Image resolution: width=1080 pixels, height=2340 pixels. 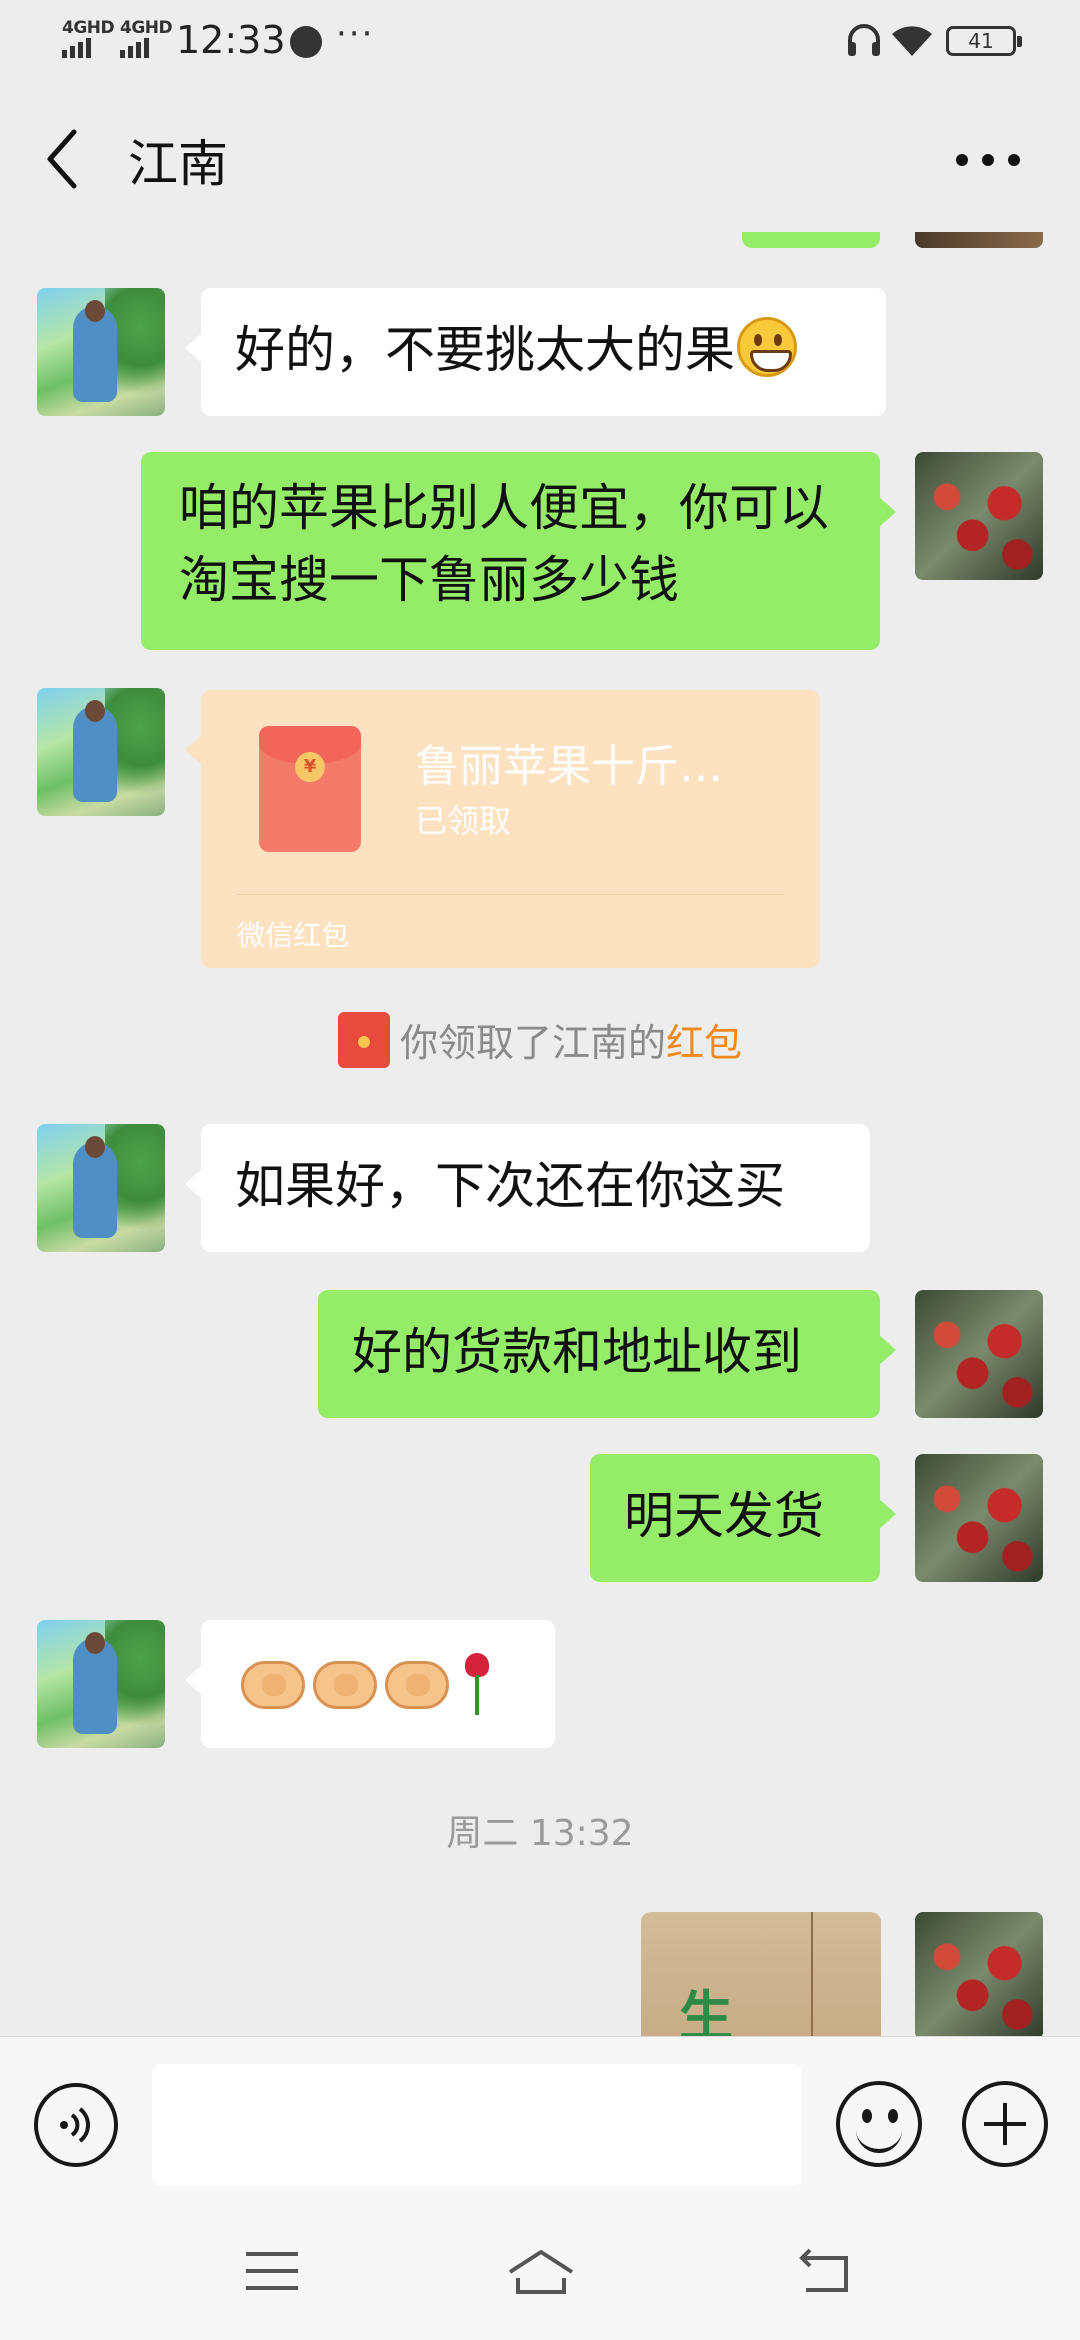 I want to click on voice-input-button, so click(x=76, y=2125).